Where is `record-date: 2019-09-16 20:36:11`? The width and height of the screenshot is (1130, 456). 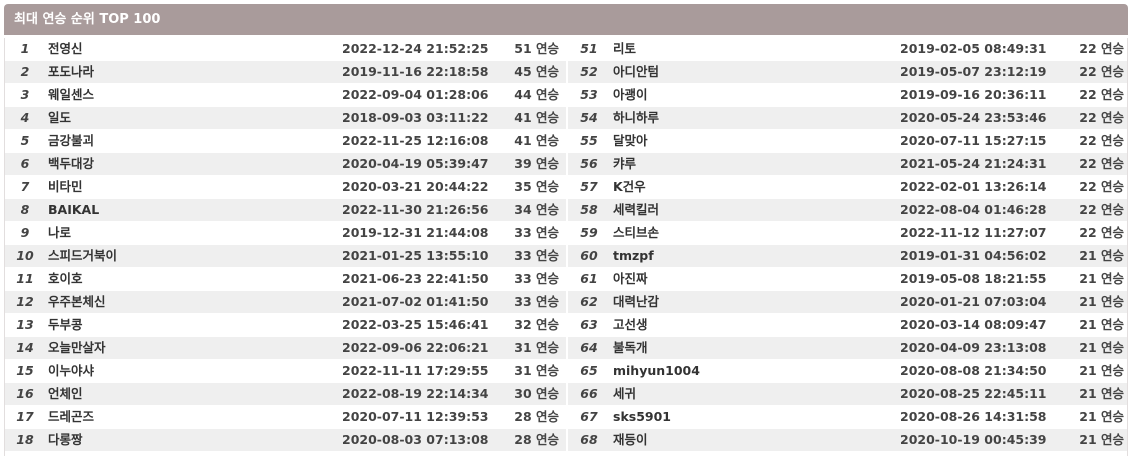
record-date: 2019-09-16 20:36:11 is located at coordinates (973, 94).